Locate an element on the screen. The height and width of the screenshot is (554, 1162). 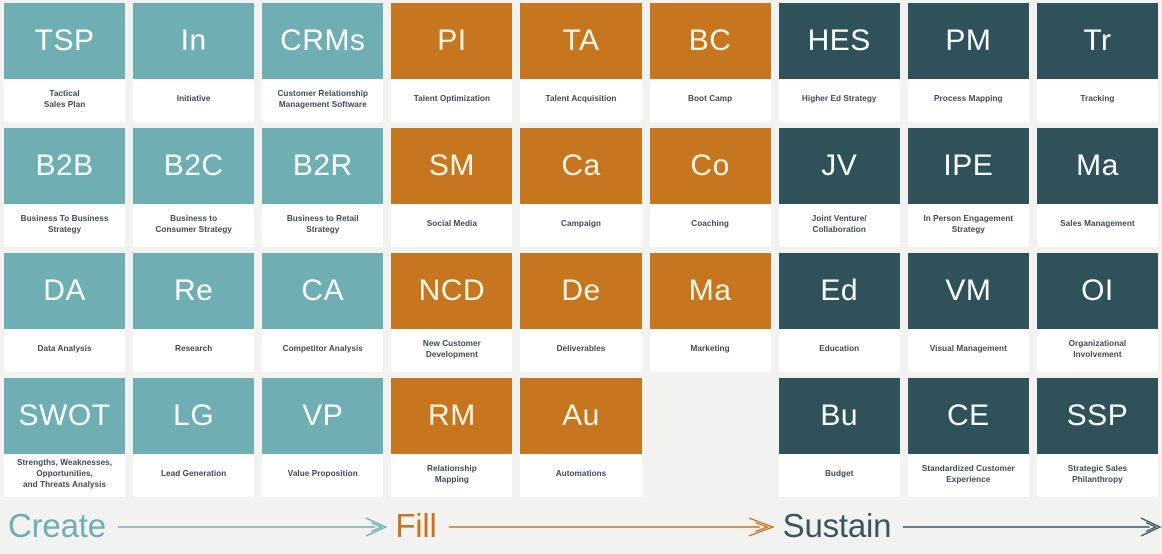
concept-card: Tr Tracking is located at coordinates (1097, 62).